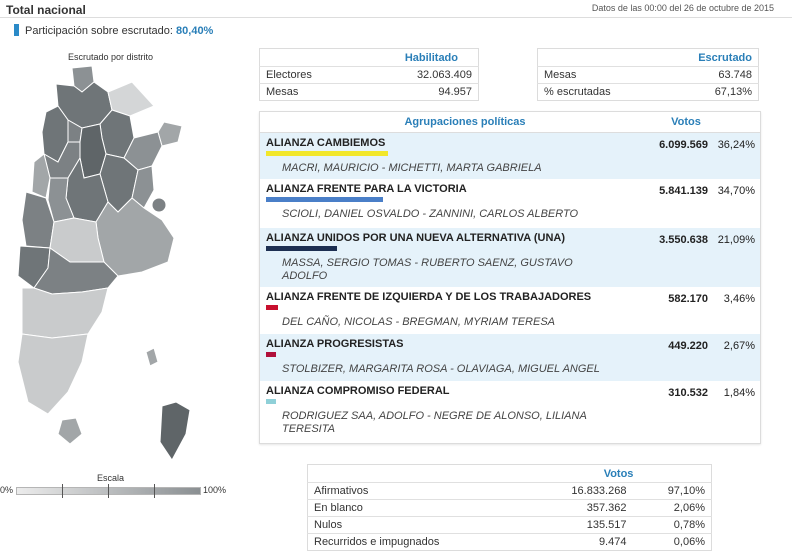  Describe the element at coordinates (688, 299) in the screenshot. I see `party-votes: 582.170` at that location.